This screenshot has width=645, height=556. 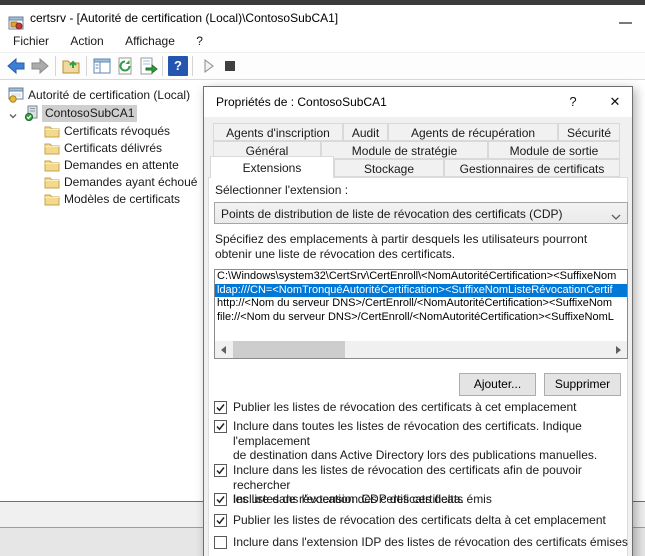 What do you see at coordinates (418, 102) in the screenshot?
I see `dialog-title-bar: Propriétés de : ContosoSubCA1 ? ✕` at bounding box center [418, 102].